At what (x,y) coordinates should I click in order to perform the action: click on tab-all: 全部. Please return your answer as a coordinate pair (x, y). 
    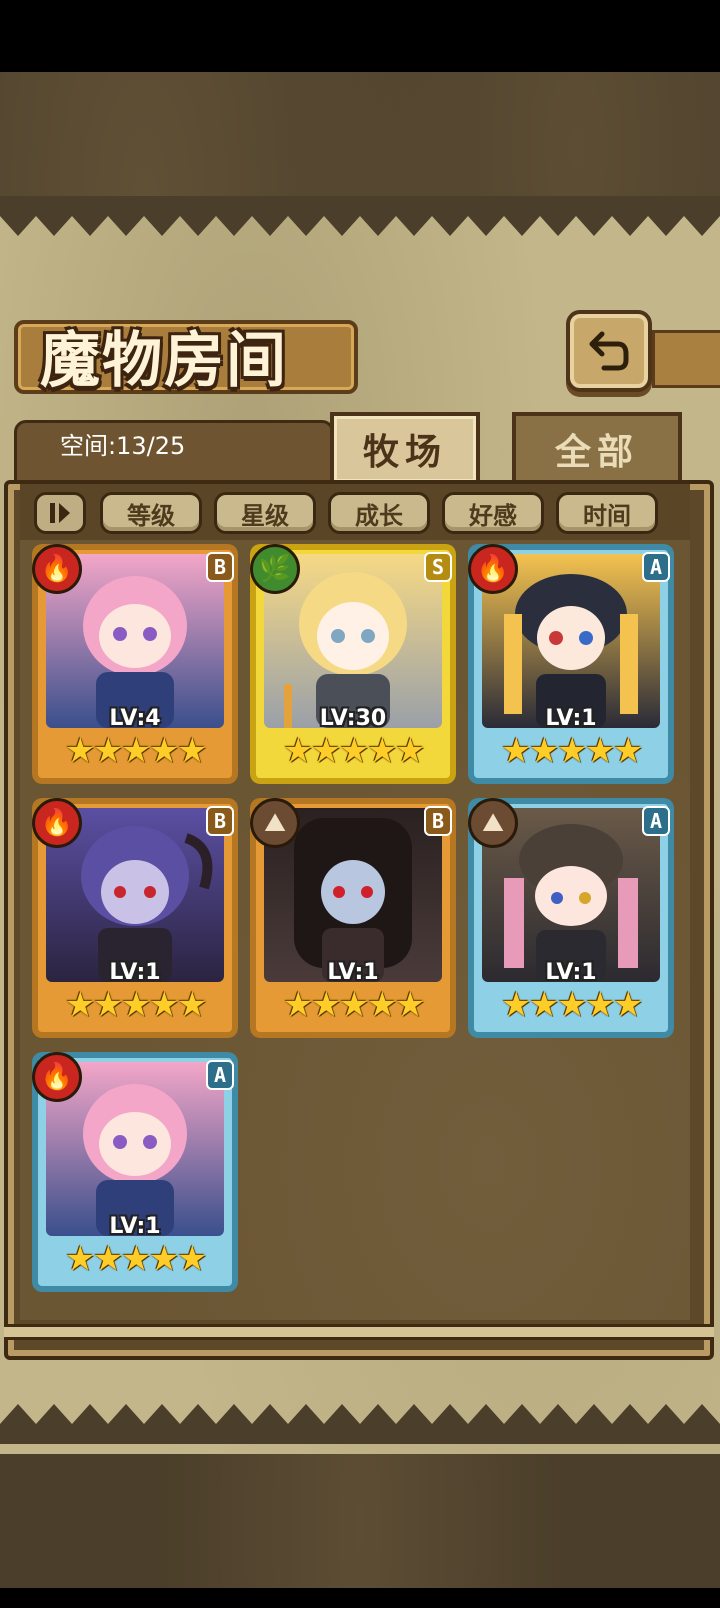
    Looking at the image, I should click on (597, 447).